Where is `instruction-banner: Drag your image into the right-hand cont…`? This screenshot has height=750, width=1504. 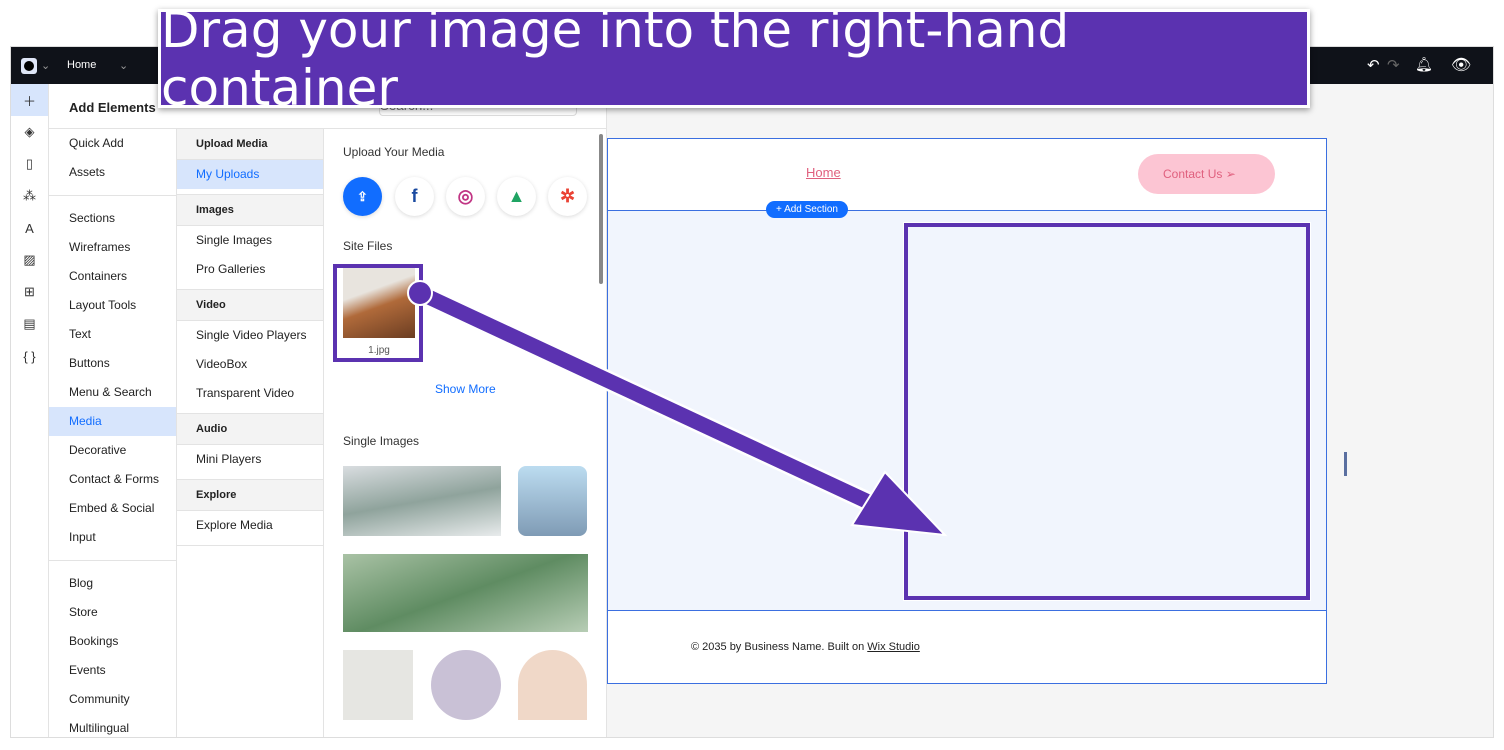 instruction-banner: Drag your image into the right-hand cont… is located at coordinates (734, 59).